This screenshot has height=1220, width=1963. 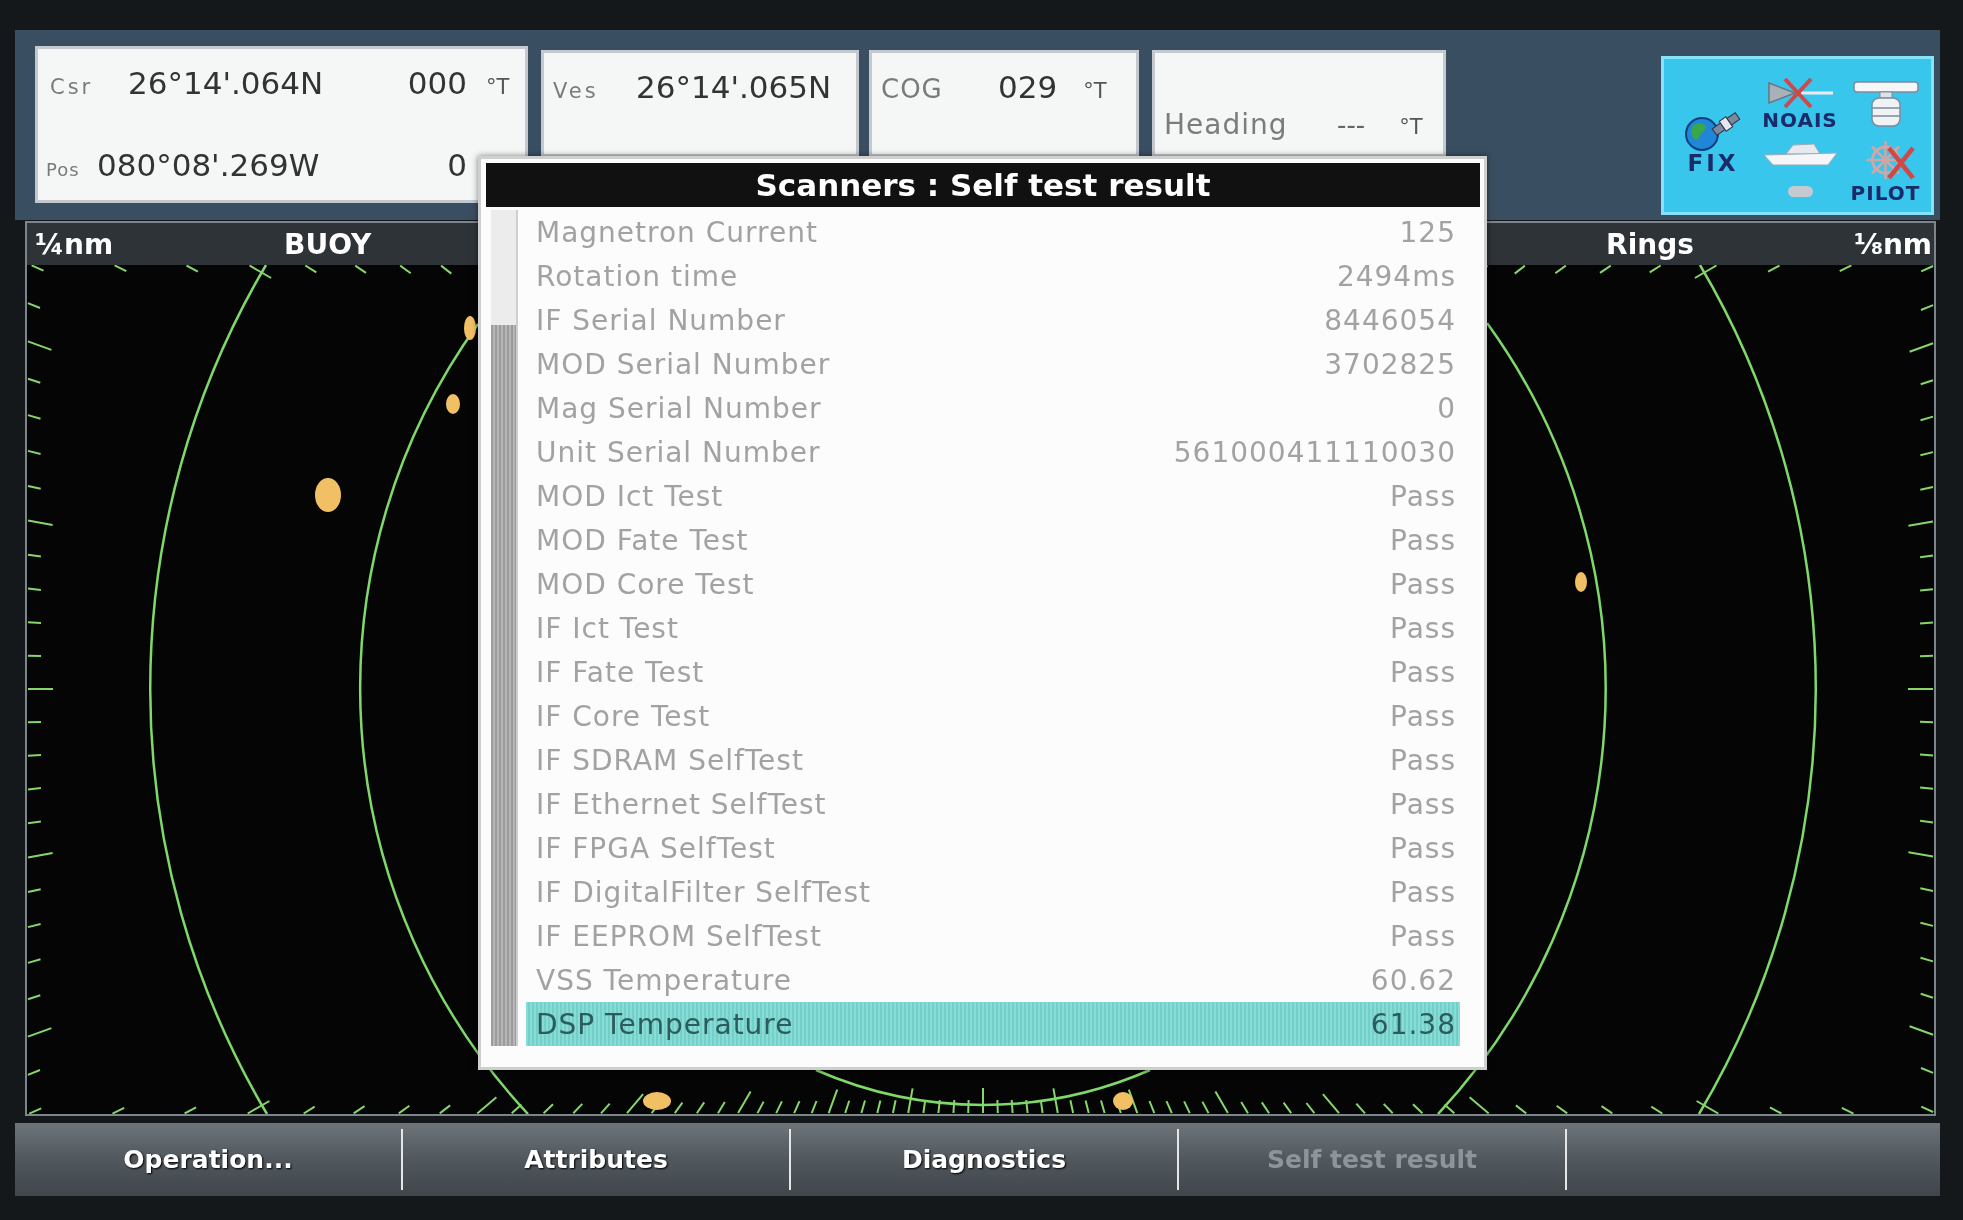 What do you see at coordinates (1226, 125) in the screenshot?
I see `heading-label: Heading` at bounding box center [1226, 125].